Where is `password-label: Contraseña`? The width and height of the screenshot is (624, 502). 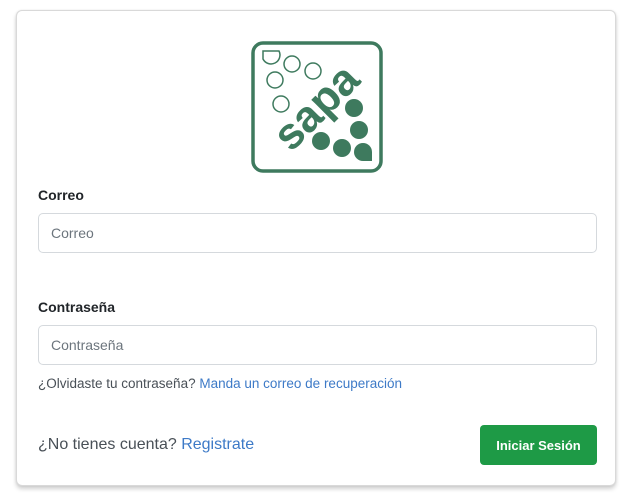 password-label: Contraseña is located at coordinates (77, 307).